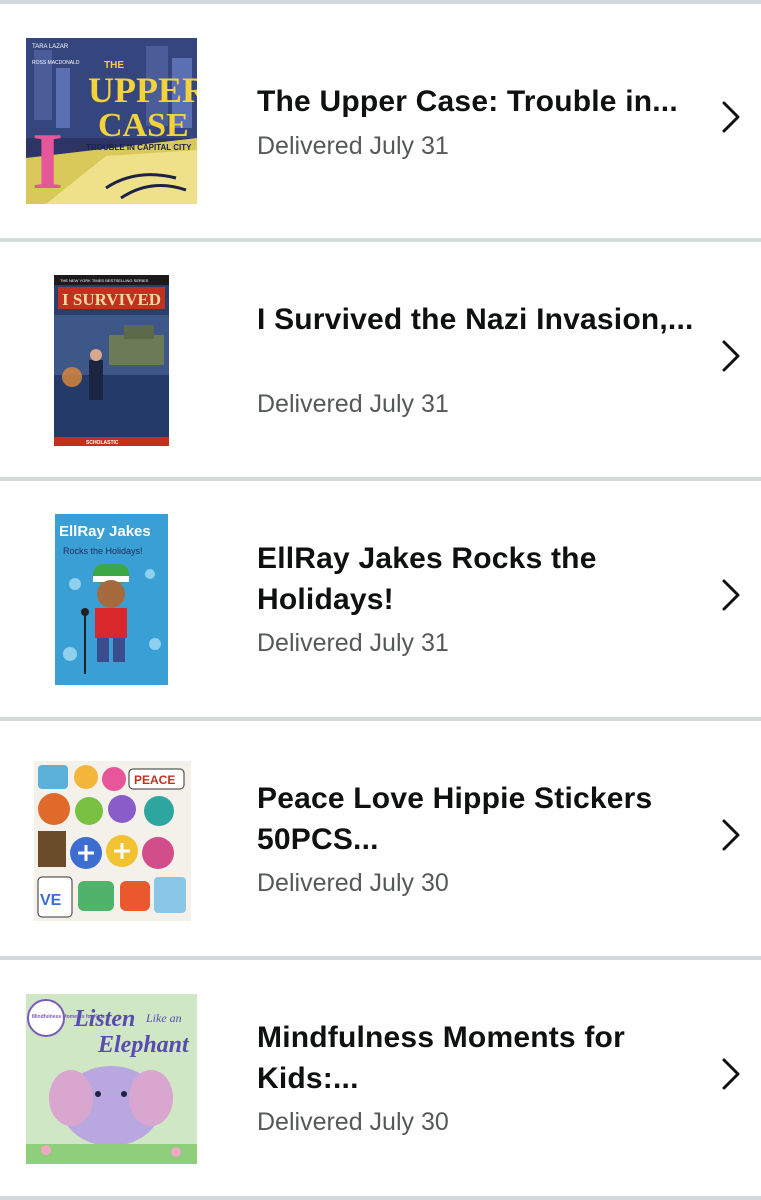 The height and width of the screenshot is (1200, 761). I want to click on product-image: EllRay Jakes Rocks the Holidays!, so click(111, 599).